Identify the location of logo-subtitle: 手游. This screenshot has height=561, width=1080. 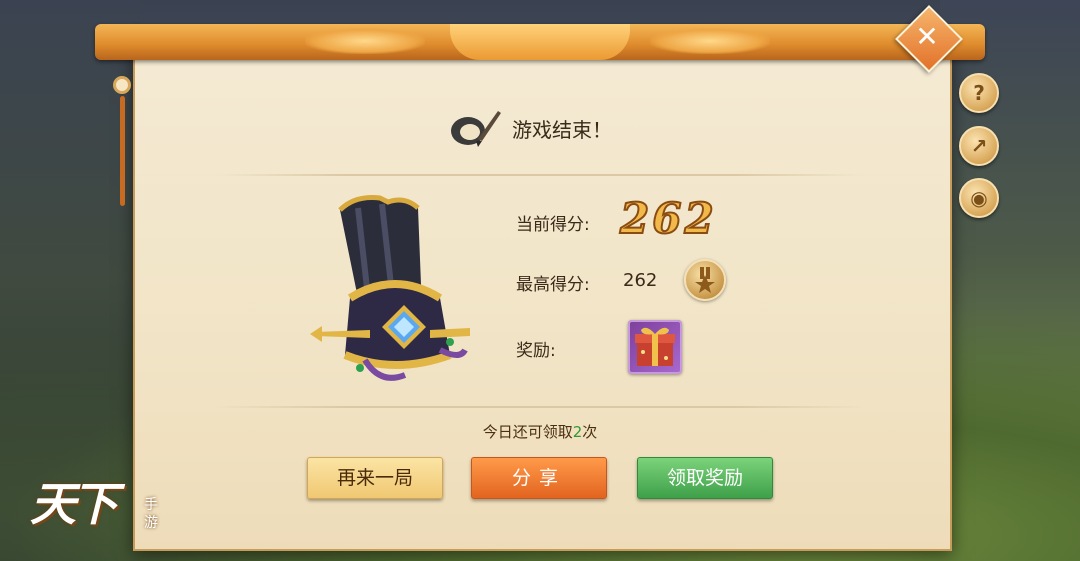
(151, 514).